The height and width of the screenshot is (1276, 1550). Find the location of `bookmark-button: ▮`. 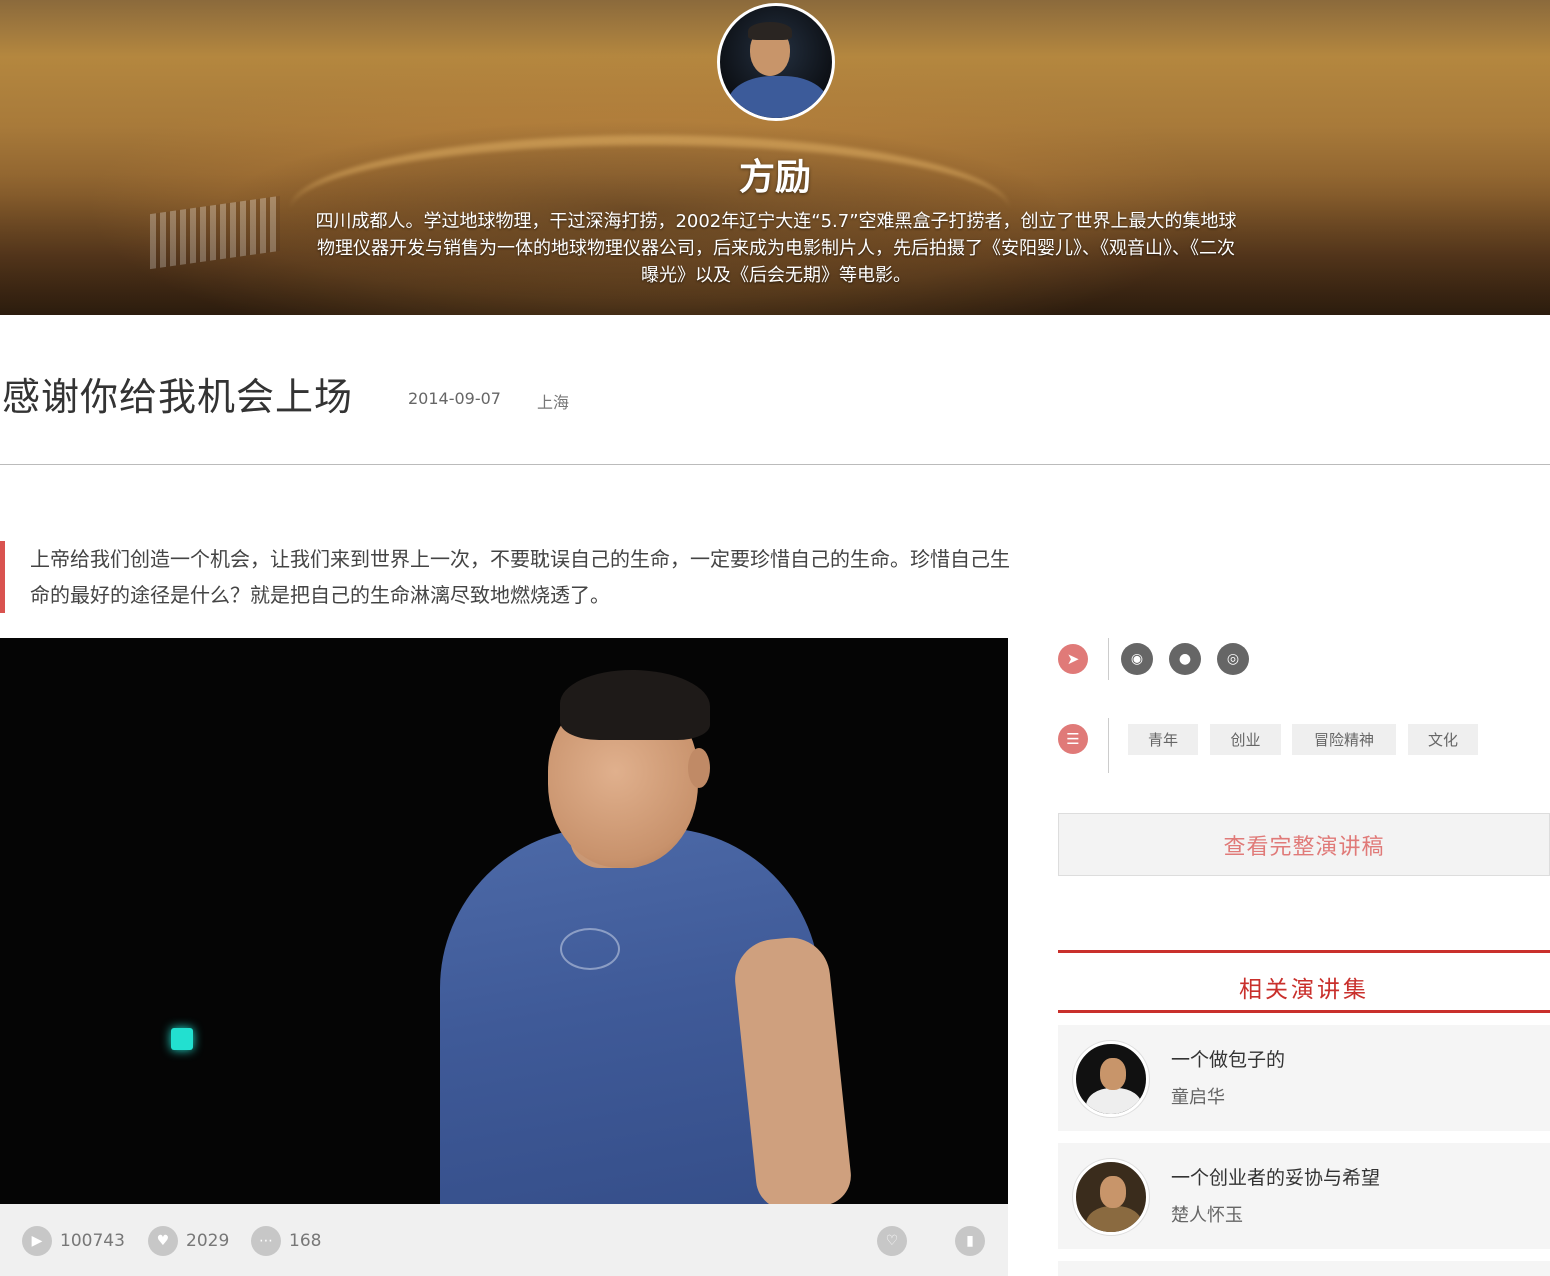

bookmark-button: ▮ is located at coordinates (970, 1241).